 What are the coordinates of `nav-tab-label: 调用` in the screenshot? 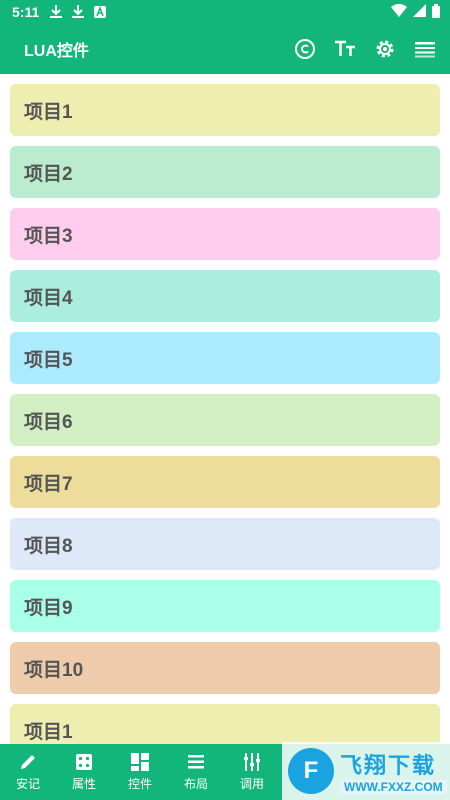 It's located at (251, 784).